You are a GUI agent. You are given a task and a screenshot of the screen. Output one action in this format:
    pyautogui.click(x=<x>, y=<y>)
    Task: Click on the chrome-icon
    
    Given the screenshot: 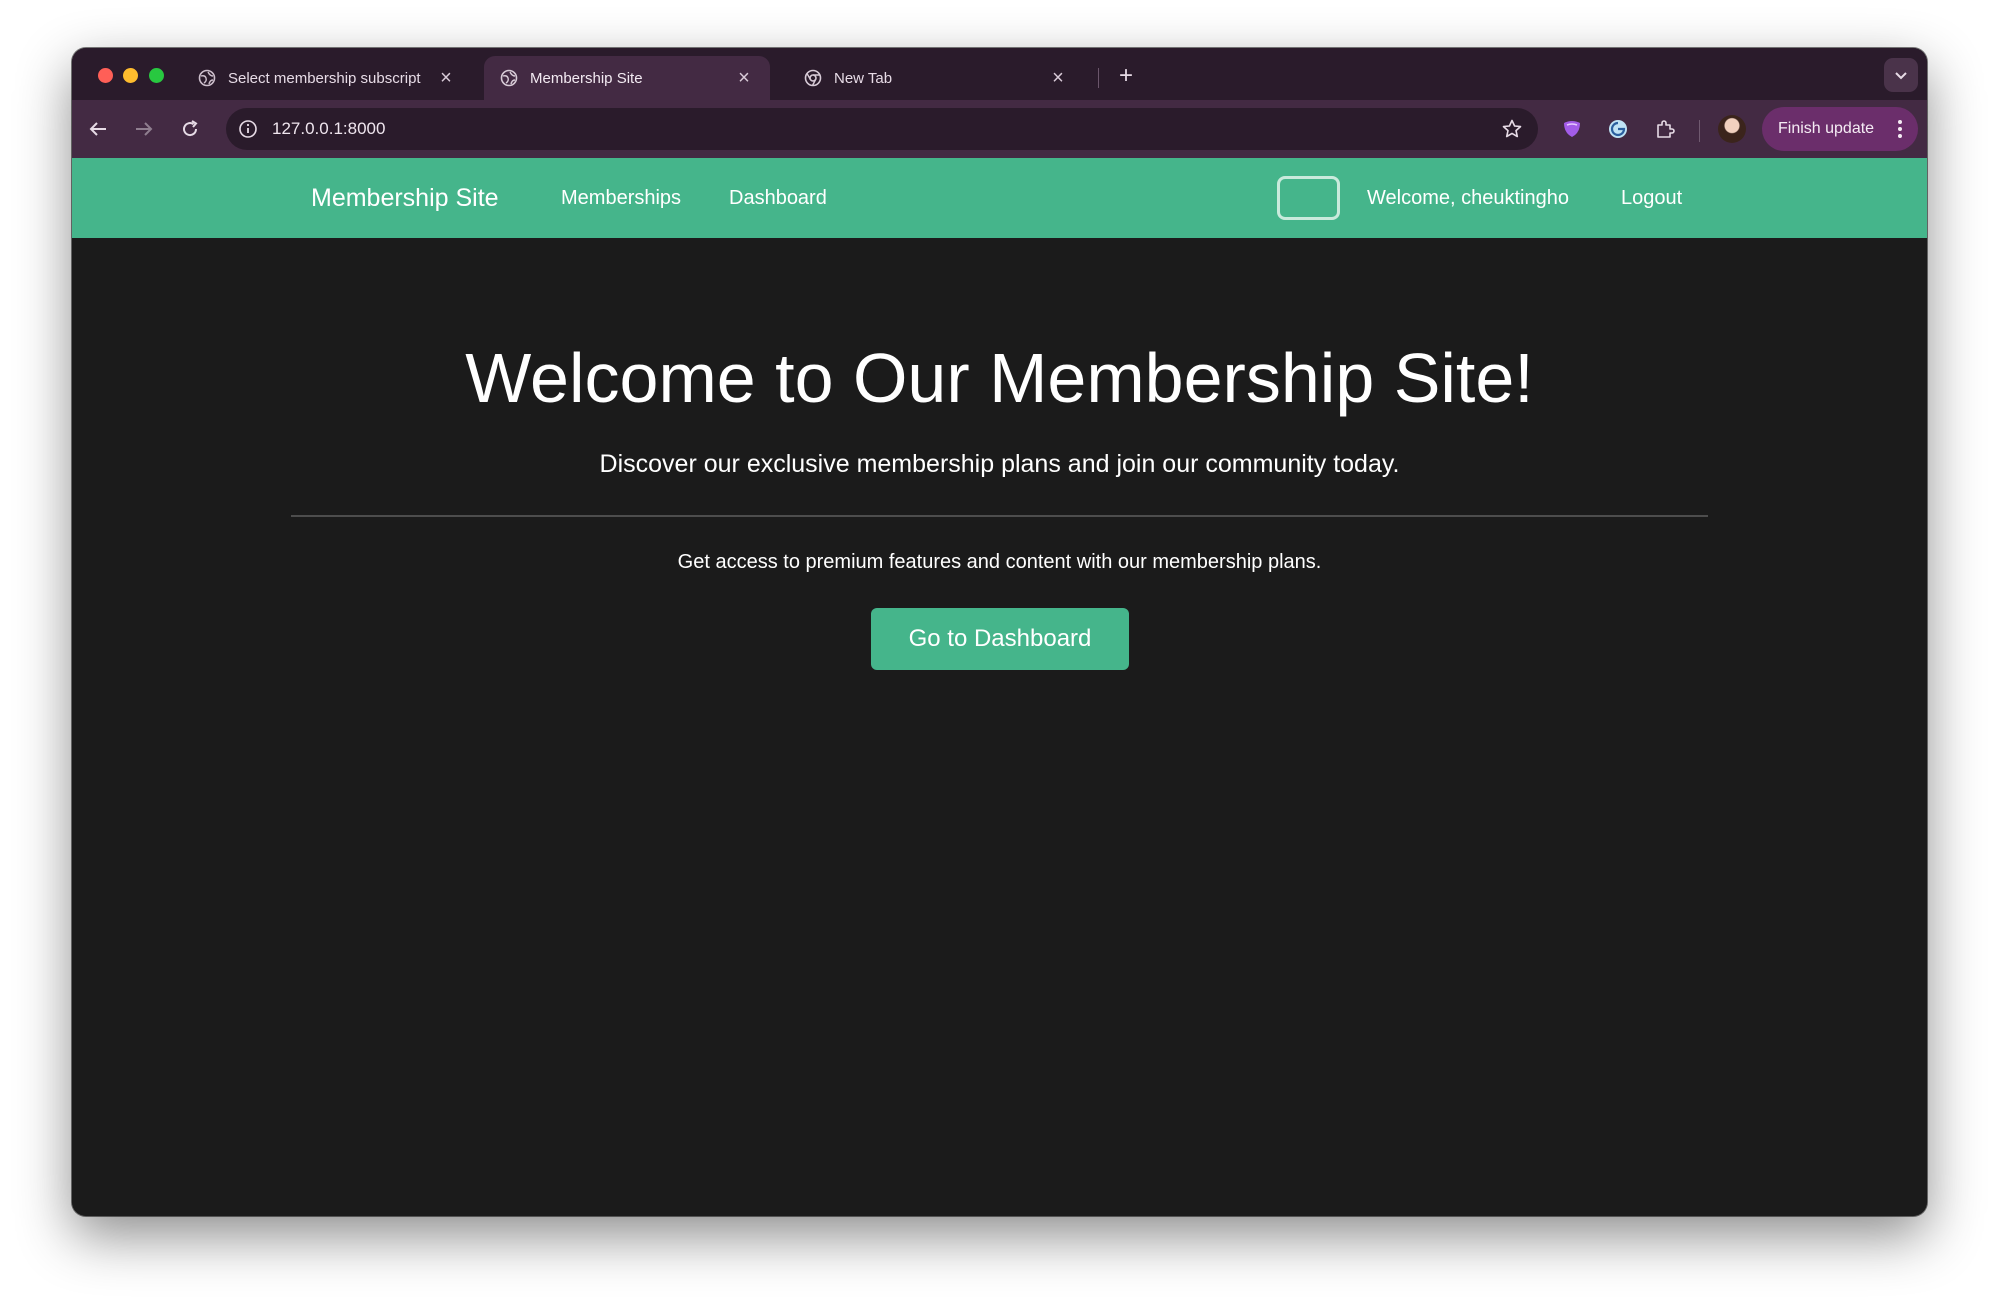 What is the action you would take?
    pyautogui.click(x=813, y=78)
    